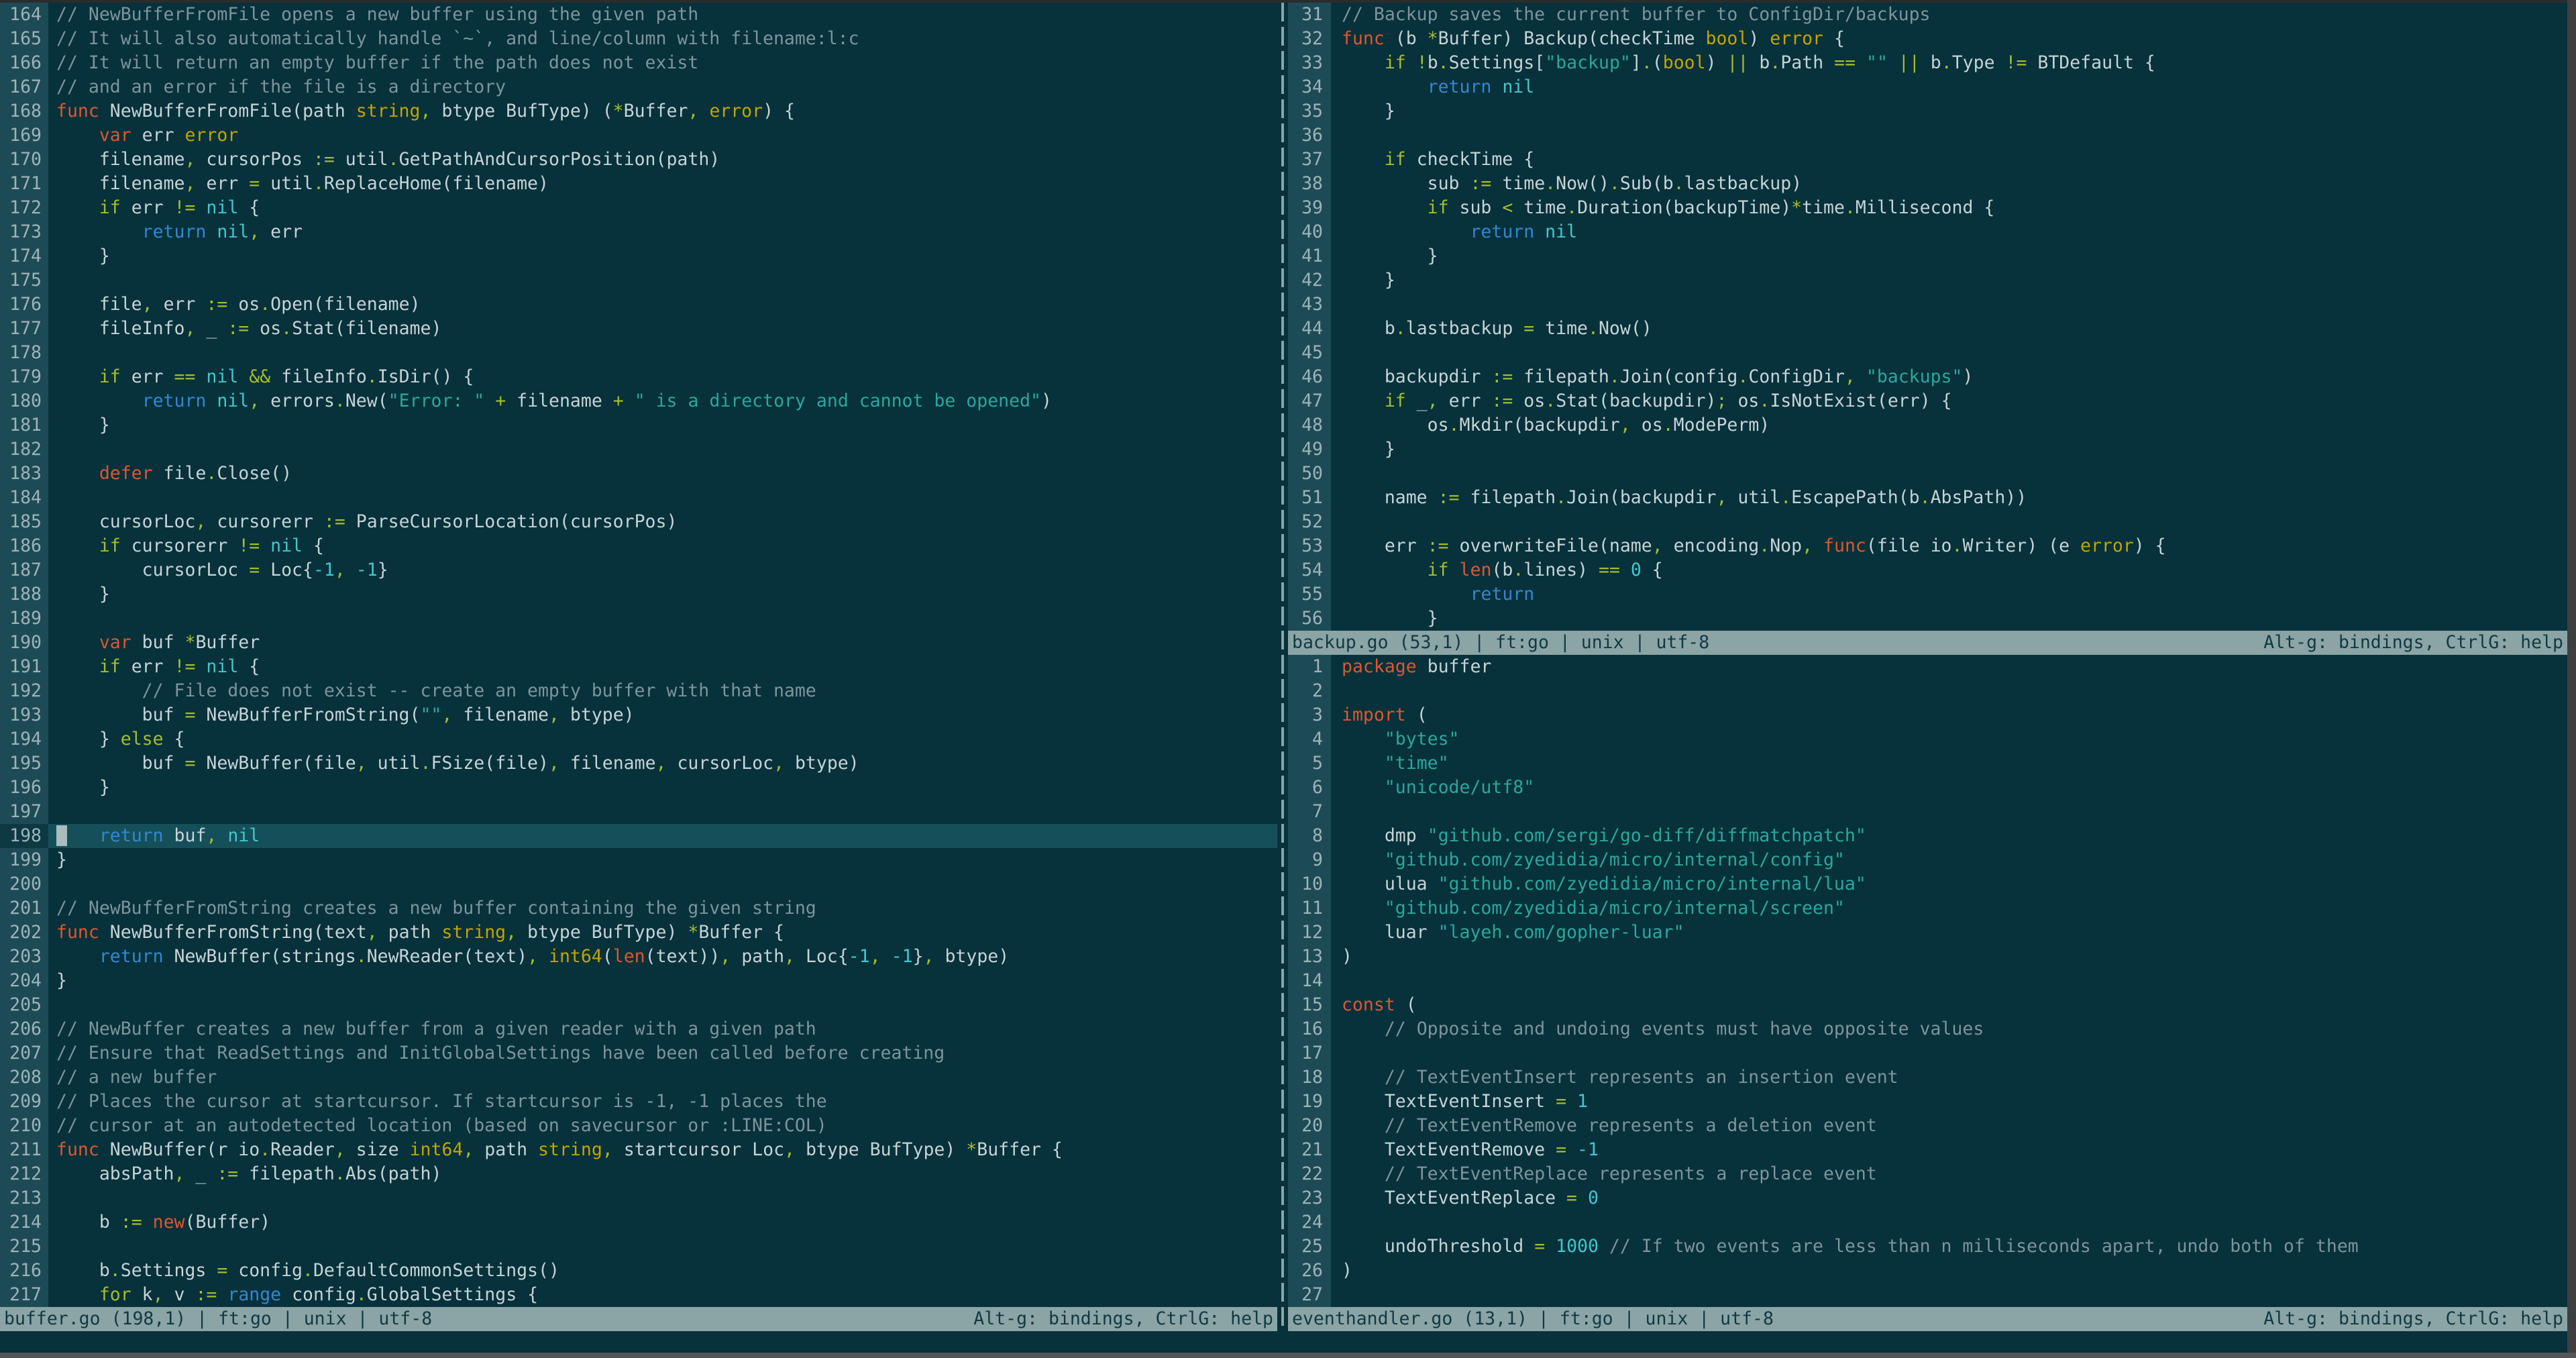 Image resolution: width=2576 pixels, height=1358 pixels. What do you see at coordinates (1927, 691) in the screenshot?
I see `code-line: 2` at bounding box center [1927, 691].